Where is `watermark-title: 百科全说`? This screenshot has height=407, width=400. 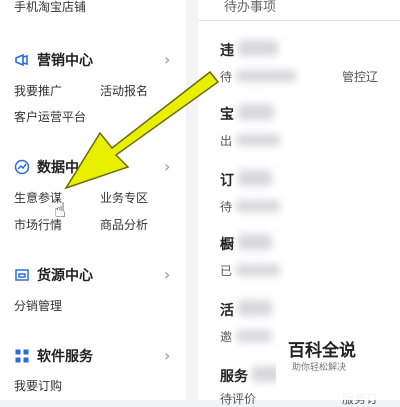 watermark-title: 百科全说 is located at coordinates (322, 351).